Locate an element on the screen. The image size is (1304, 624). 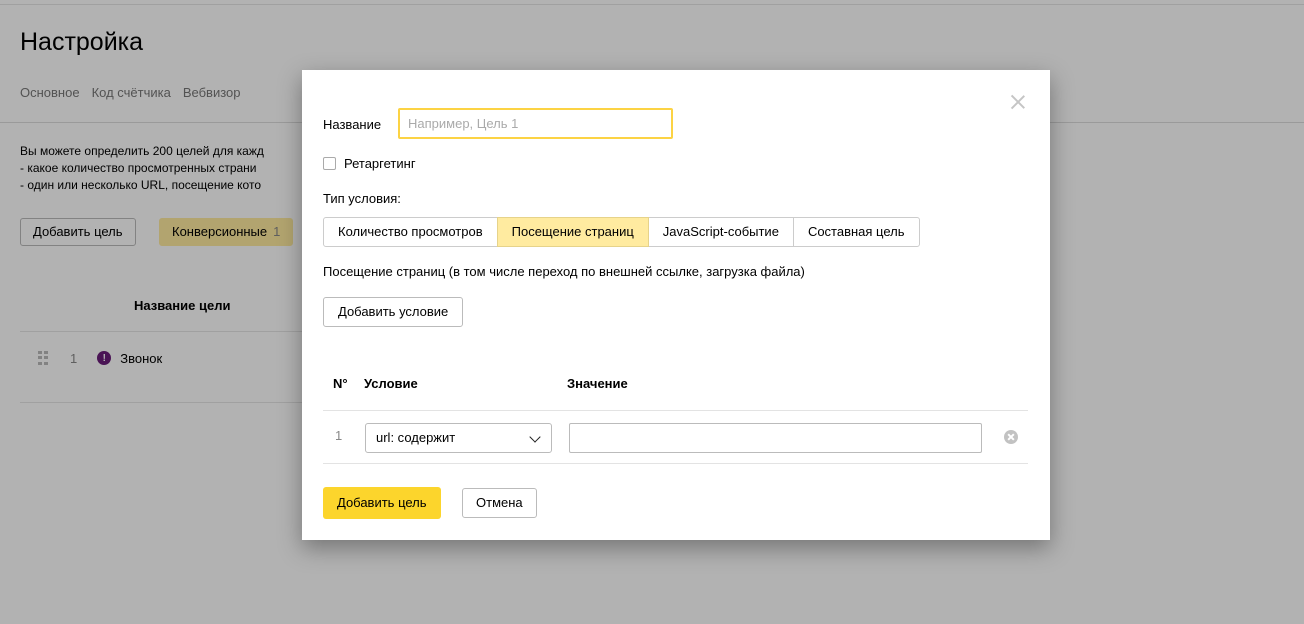
cancel-button: Отмена is located at coordinates (499, 503).